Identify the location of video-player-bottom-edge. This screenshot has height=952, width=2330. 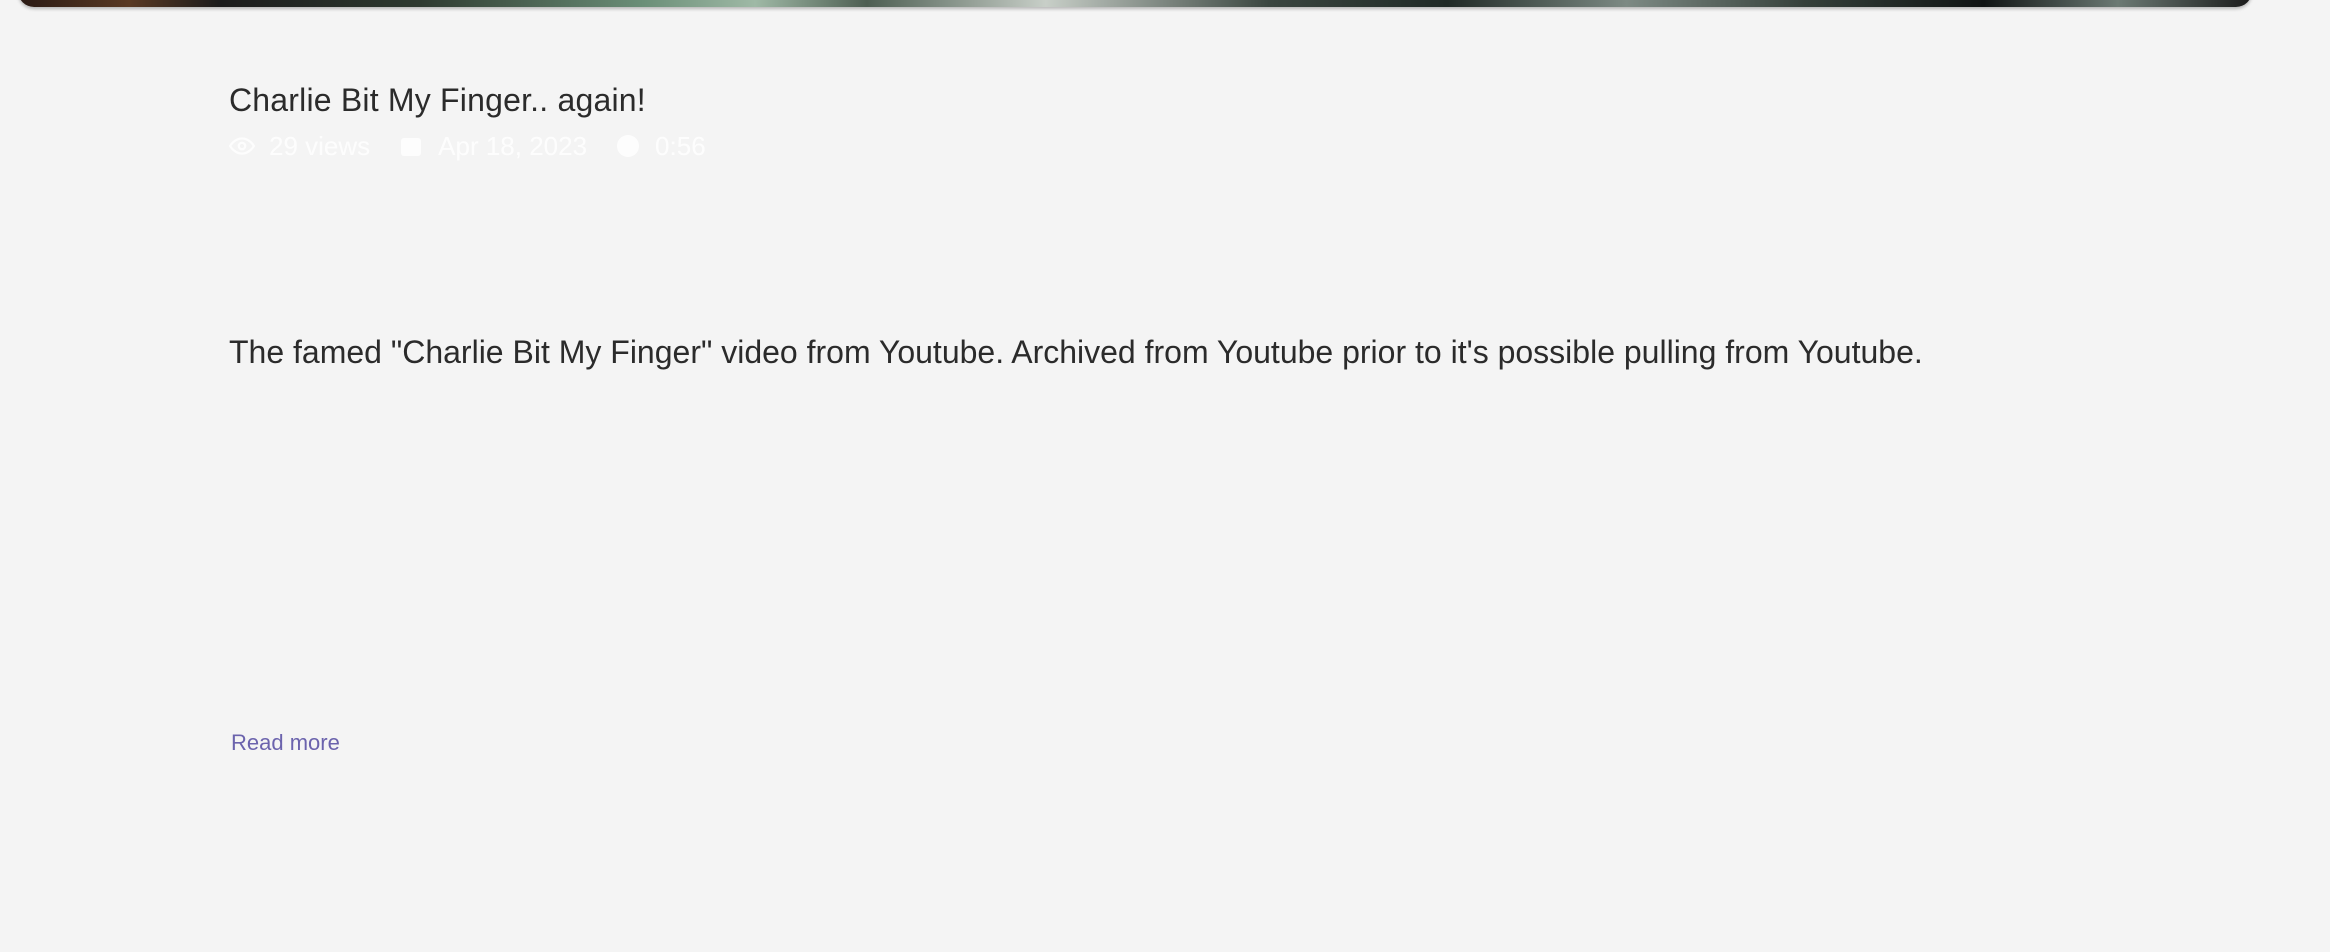
(1135, 3).